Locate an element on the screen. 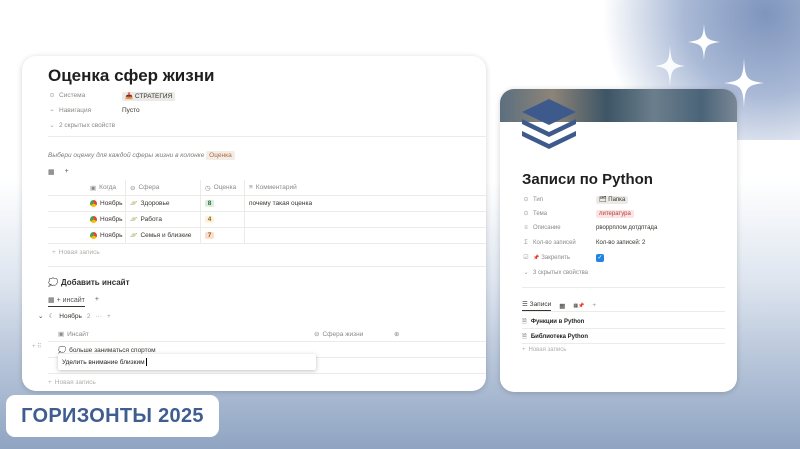  sphere-cell: 🪐 Здоровье is located at coordinates (163, 203).